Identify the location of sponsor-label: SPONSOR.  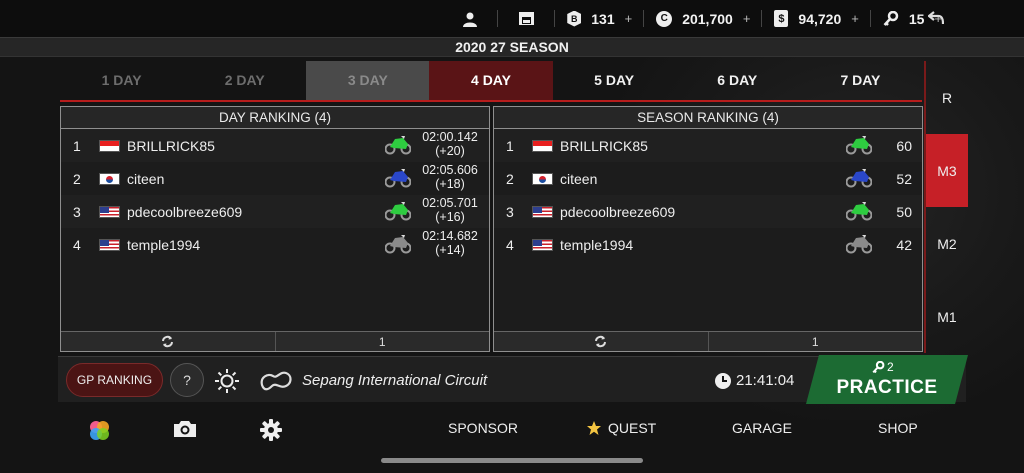
(483, 428).